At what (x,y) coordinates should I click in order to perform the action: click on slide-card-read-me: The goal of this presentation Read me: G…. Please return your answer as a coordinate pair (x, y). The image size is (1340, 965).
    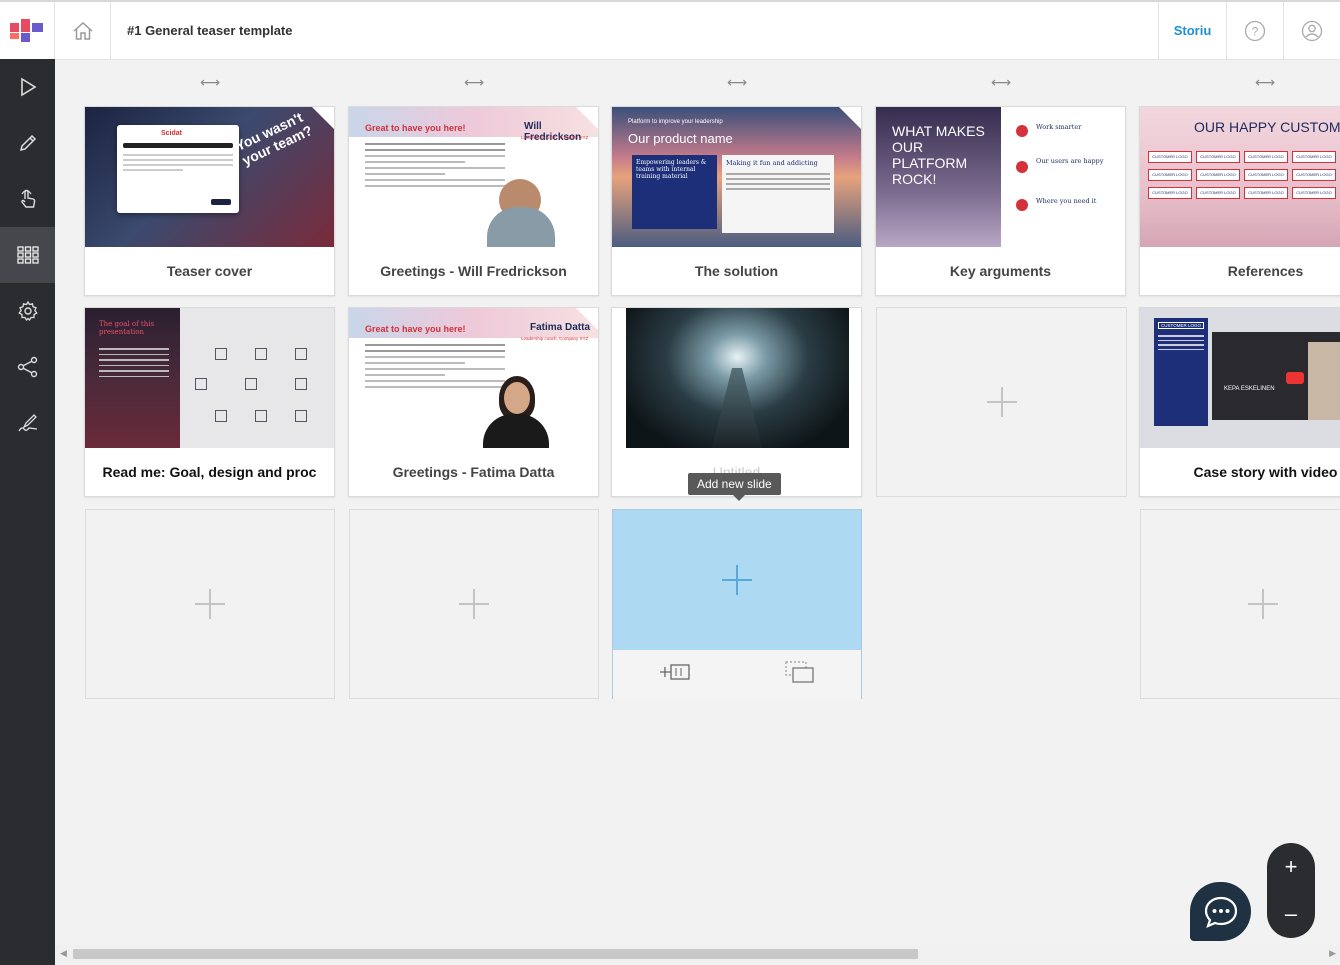
    Looking at the image, I should click on (209, 402).